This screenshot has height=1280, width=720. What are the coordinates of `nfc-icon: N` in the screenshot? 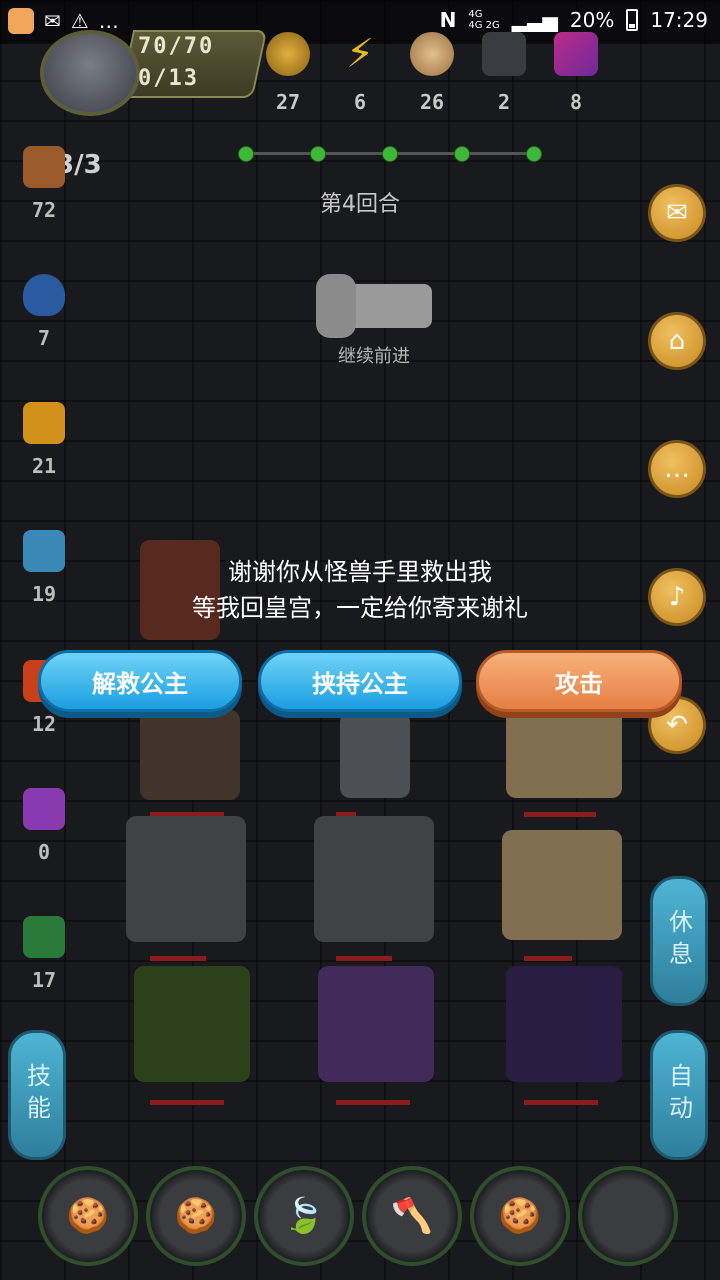 It's located at (448, 20).